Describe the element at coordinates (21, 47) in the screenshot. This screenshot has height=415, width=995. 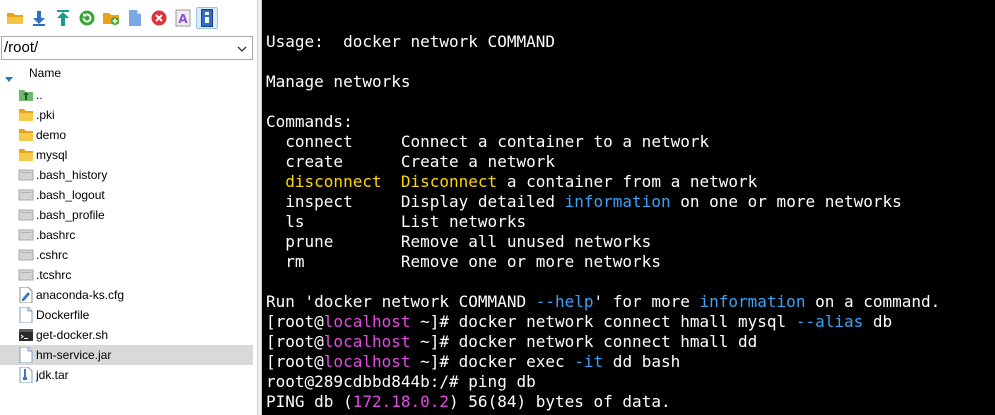
I see `path-input: /root/` at that location.